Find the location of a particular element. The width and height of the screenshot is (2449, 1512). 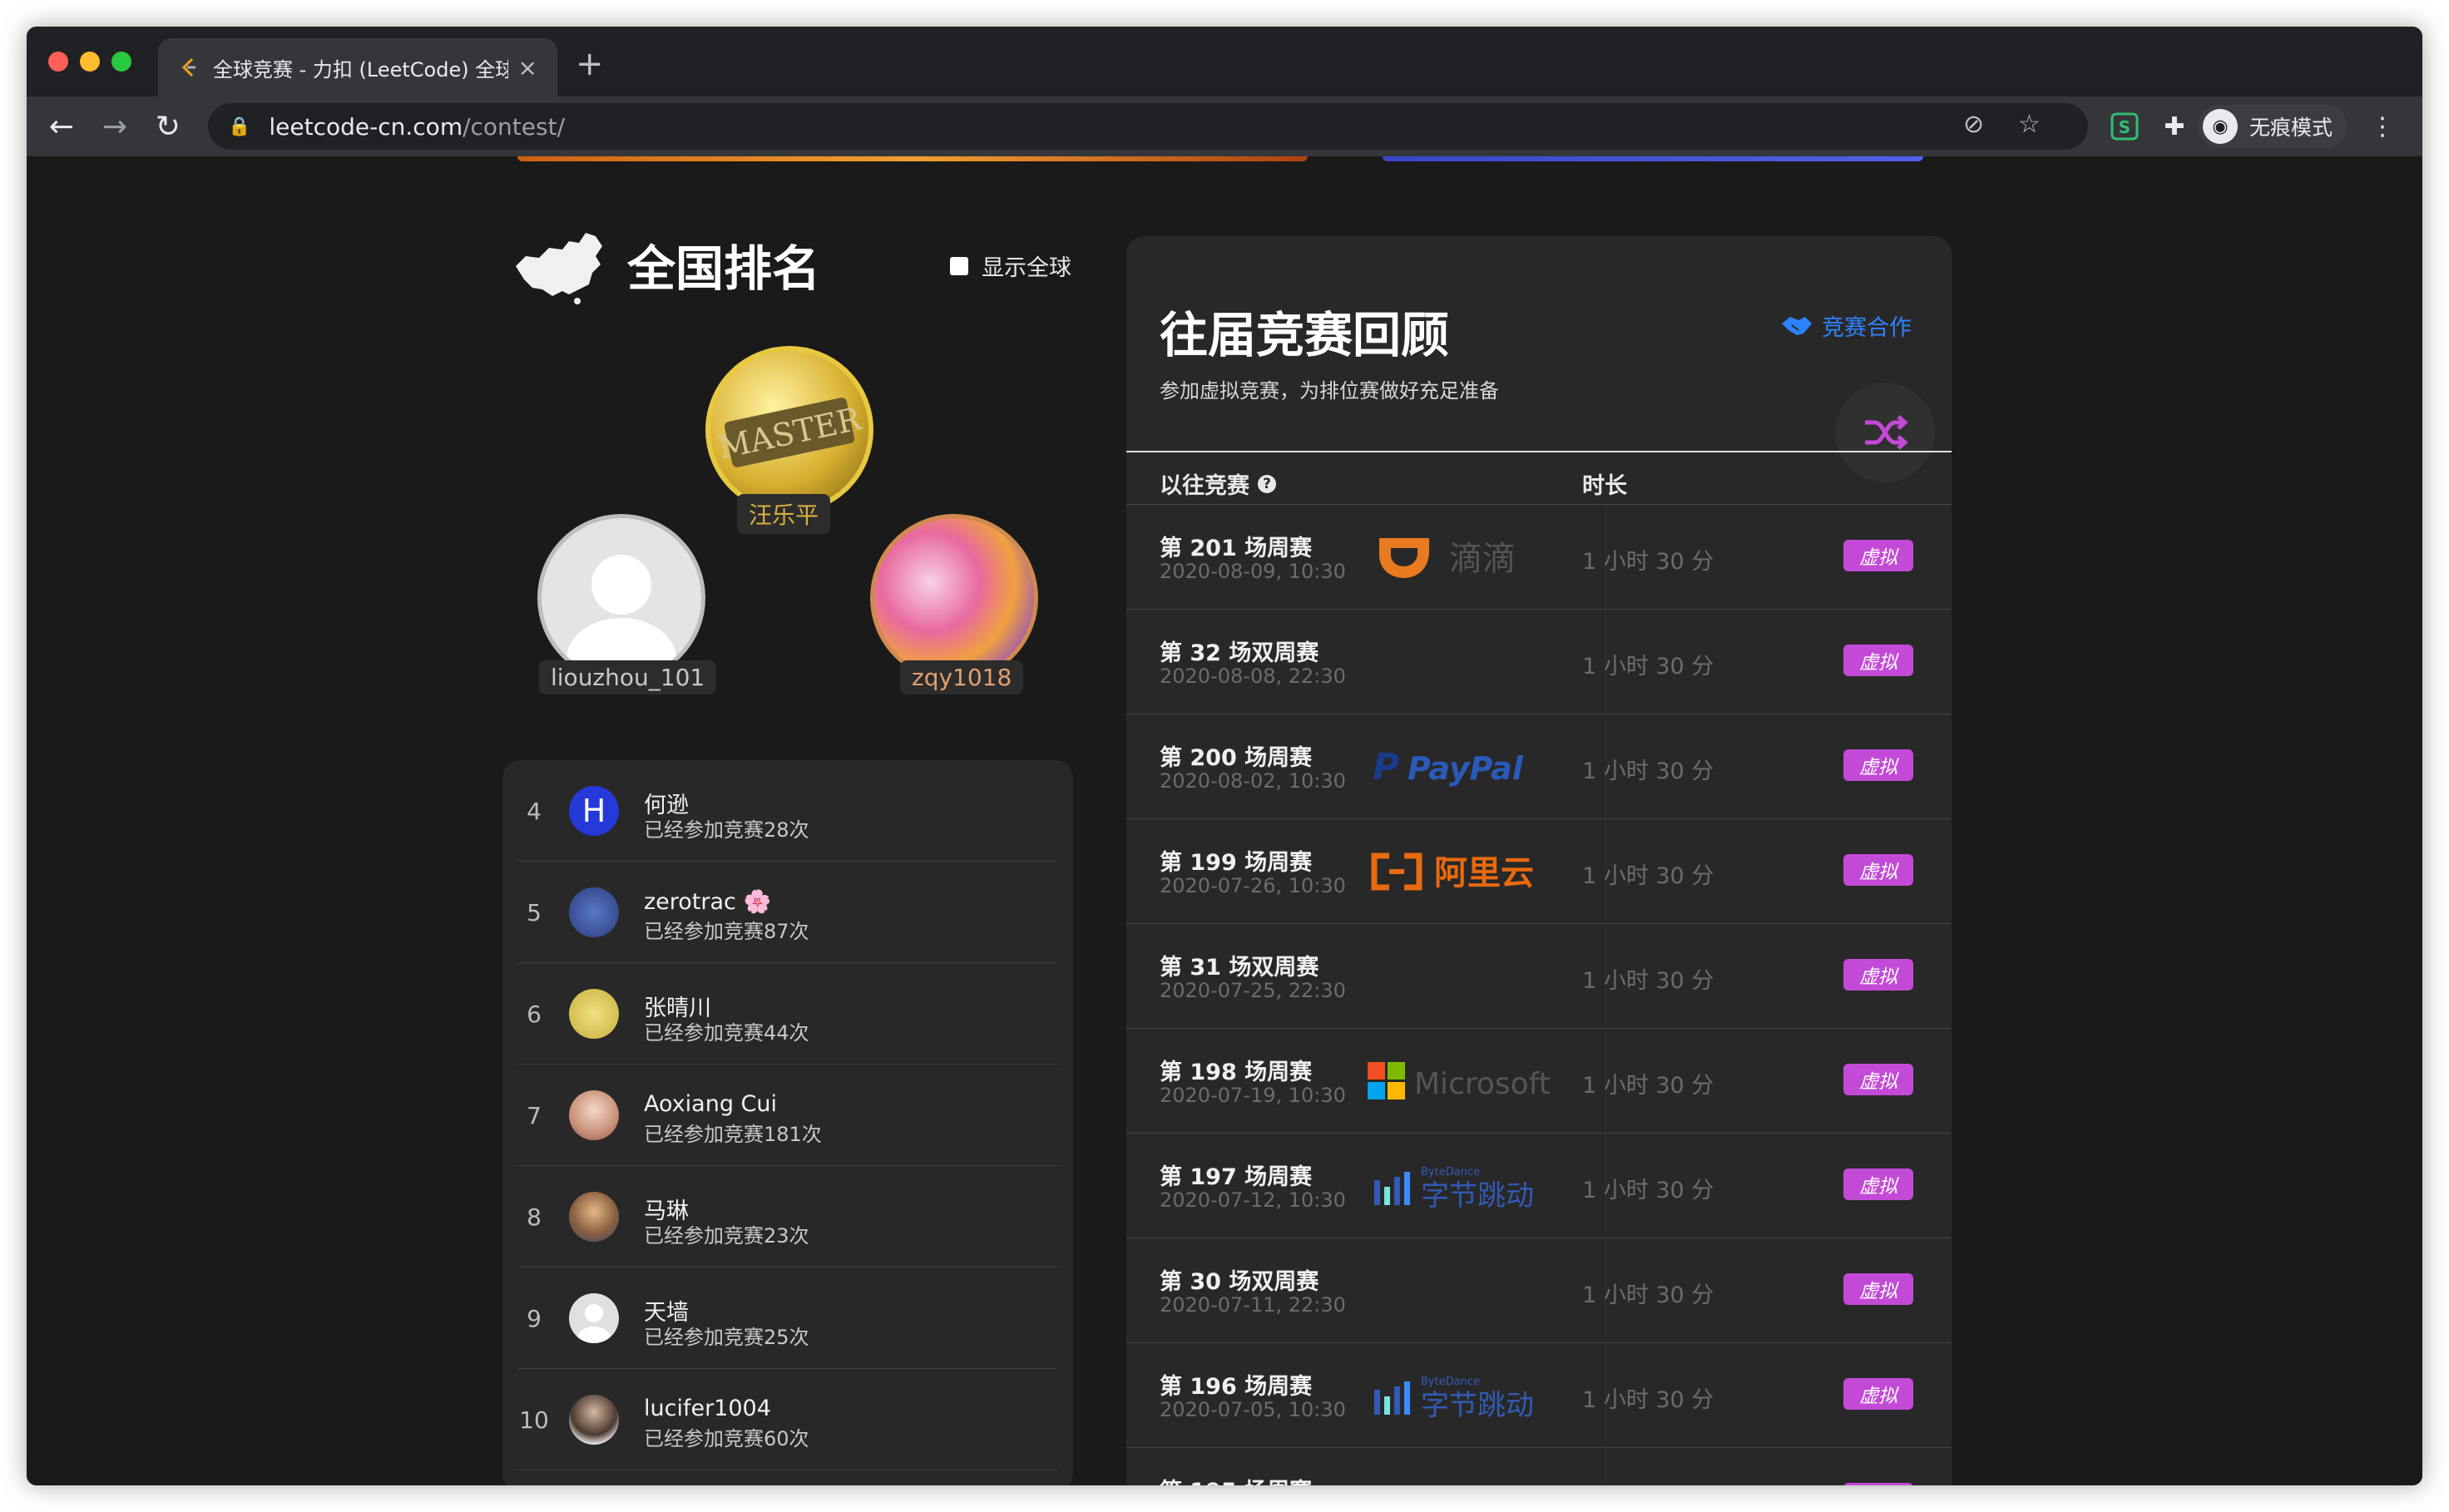

tab-close-icon: × is located at coordinates (527, 68).